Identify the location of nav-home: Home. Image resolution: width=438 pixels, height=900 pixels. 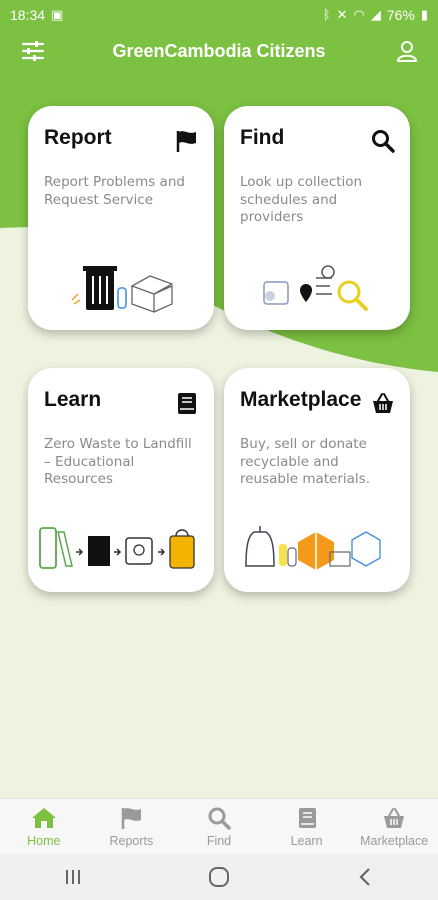
(44, 827).